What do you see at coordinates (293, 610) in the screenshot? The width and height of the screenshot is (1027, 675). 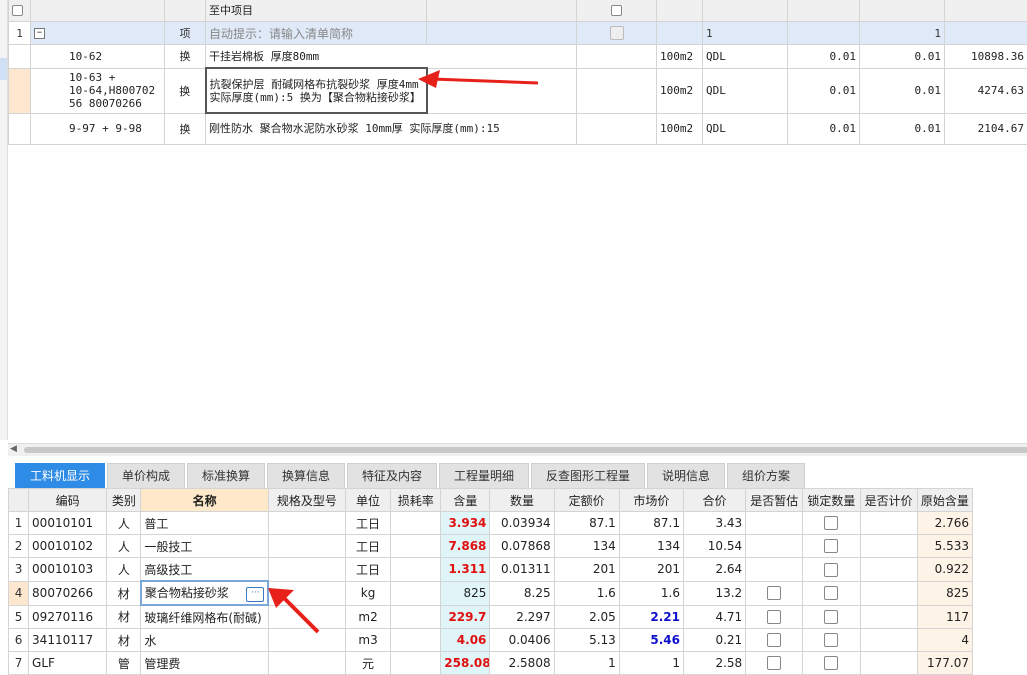 I see `arrow-annotation-bottom` at bounding box center [293, 610].